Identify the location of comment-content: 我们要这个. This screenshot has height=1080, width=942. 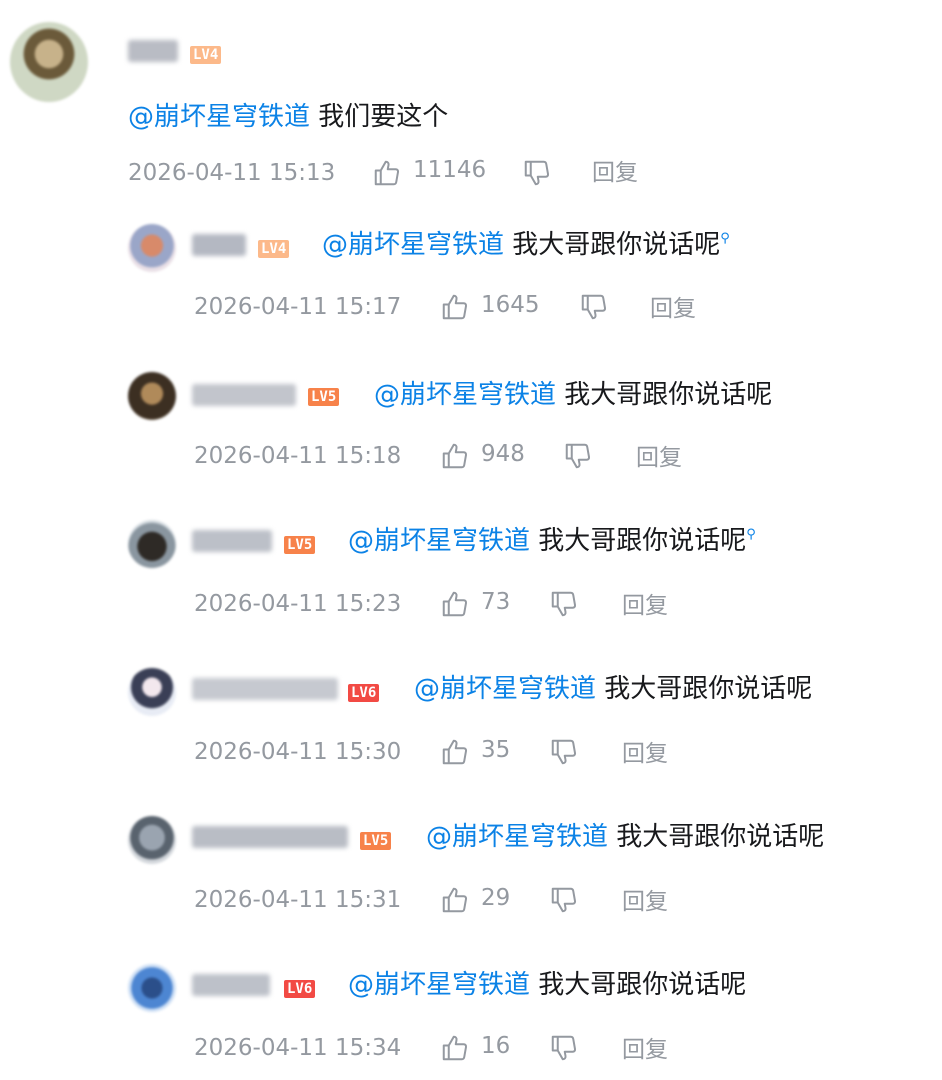
(383, 117).